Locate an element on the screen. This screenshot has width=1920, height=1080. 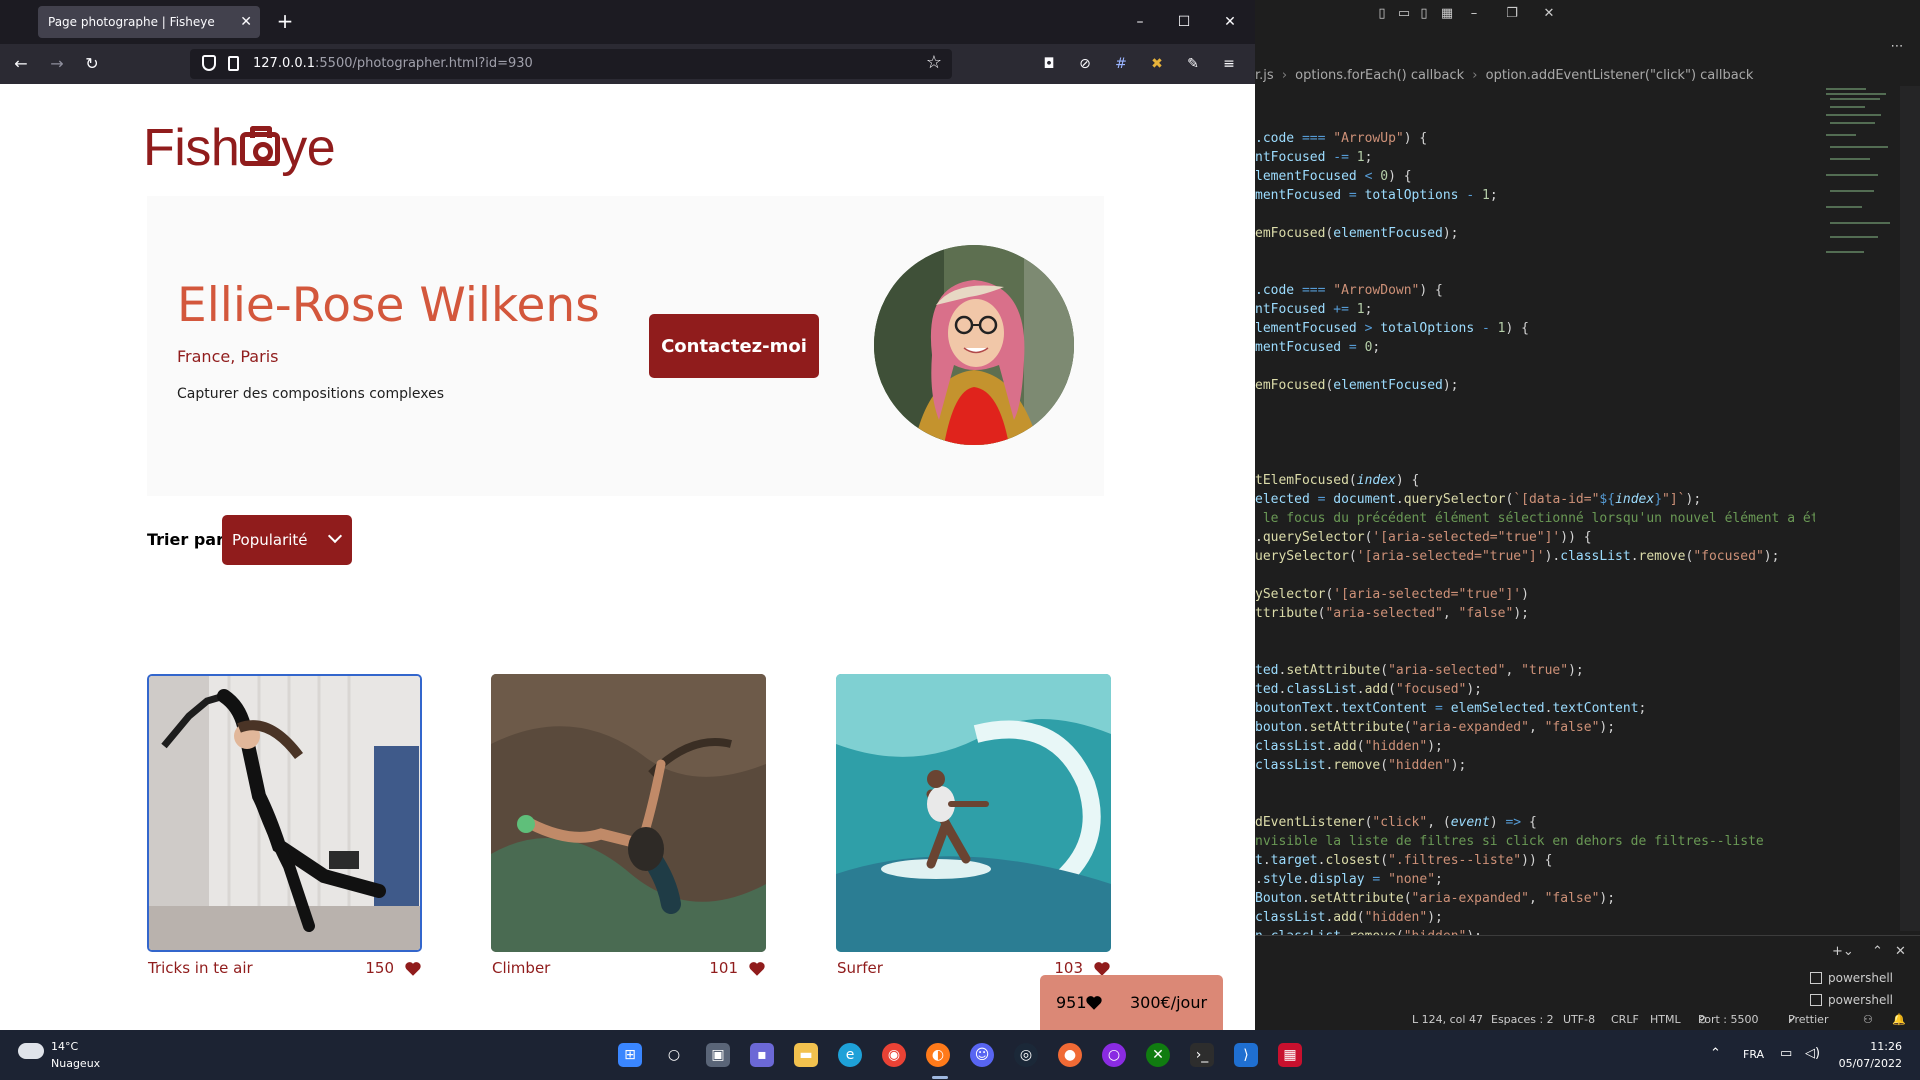
edge-icon: e is located at coordinates (850, 1055).